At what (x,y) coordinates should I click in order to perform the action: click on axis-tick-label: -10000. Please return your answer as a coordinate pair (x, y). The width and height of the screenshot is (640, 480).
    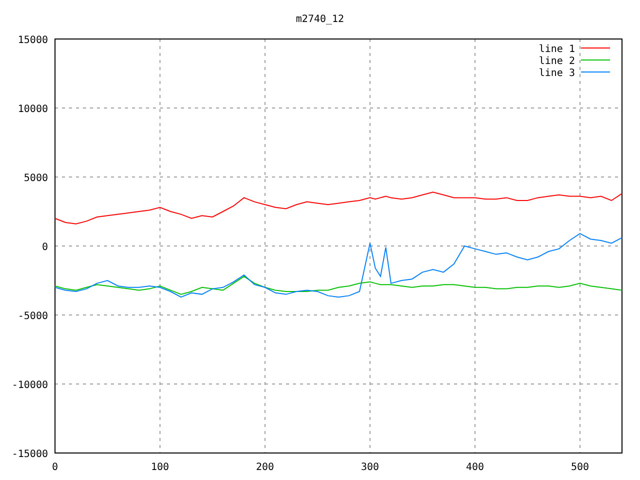
    Looking at the image, I should click on (30, 385).